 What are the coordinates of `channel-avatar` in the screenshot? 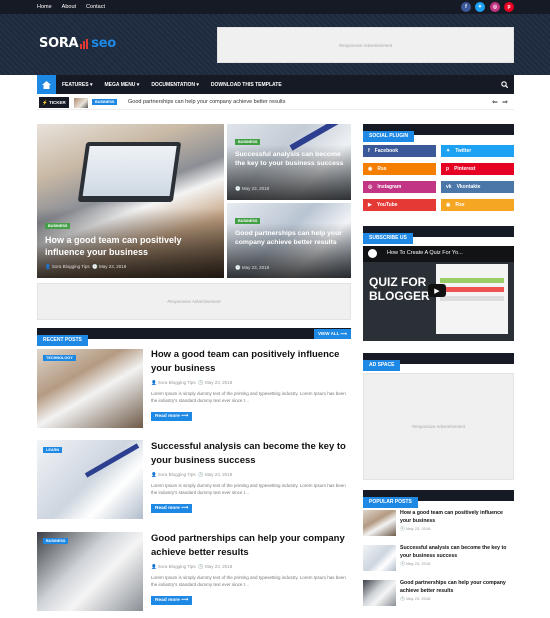 It's located at (372, 253).